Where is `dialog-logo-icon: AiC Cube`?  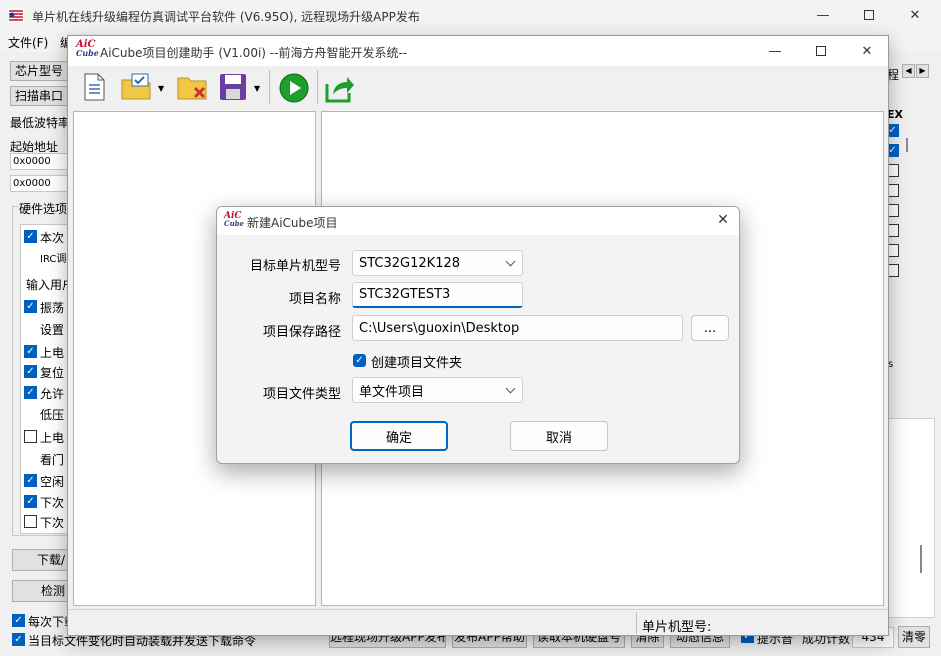
dialog-logo-icon: AiC Cube is located at coordinates (234, 221).